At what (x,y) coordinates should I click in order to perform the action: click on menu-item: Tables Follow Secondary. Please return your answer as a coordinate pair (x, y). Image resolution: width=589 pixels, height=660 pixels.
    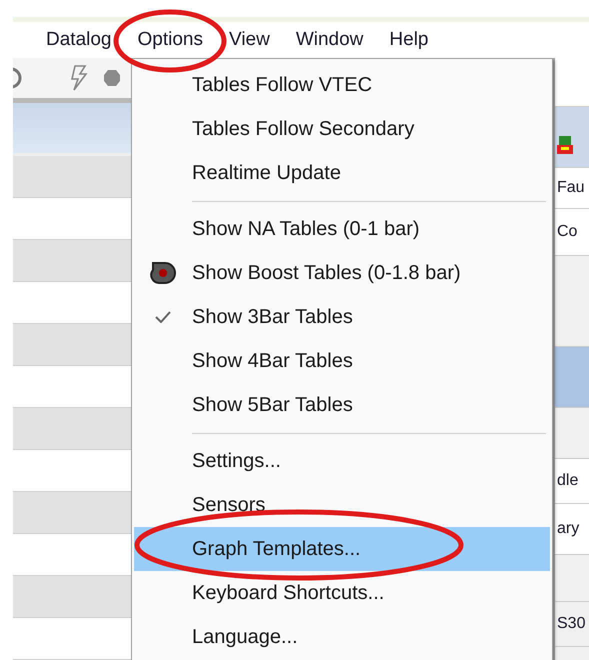
    Looking at the image, I should click on (342, 129).